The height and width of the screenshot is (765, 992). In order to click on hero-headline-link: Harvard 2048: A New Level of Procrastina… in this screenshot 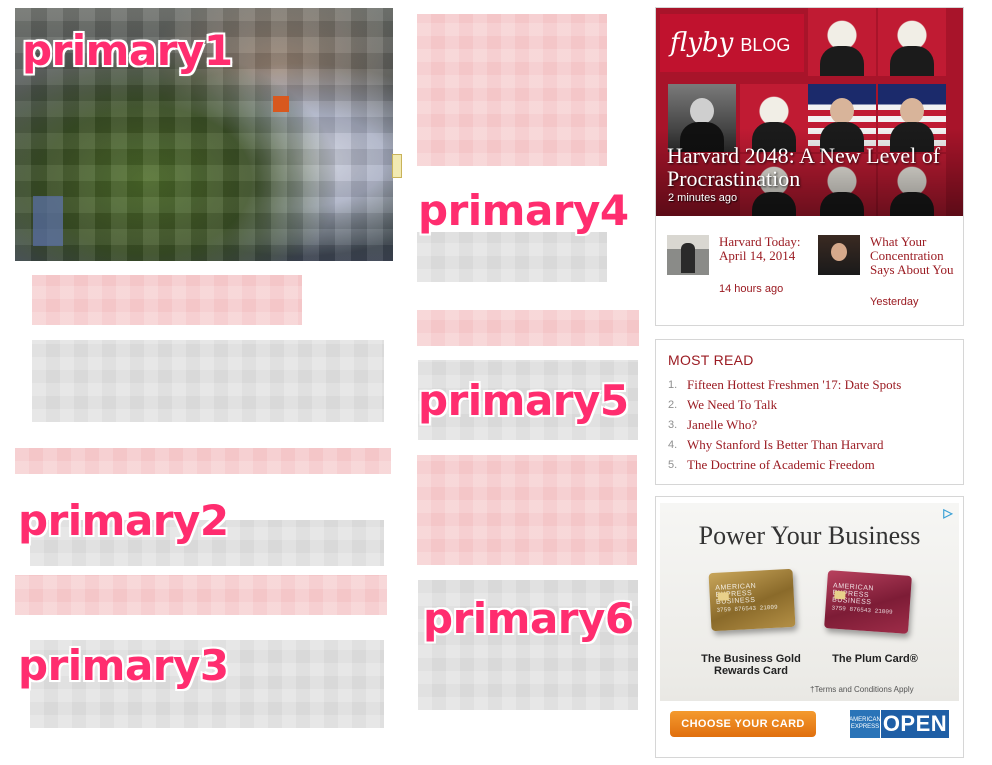, I will do `click(813, 167)`.